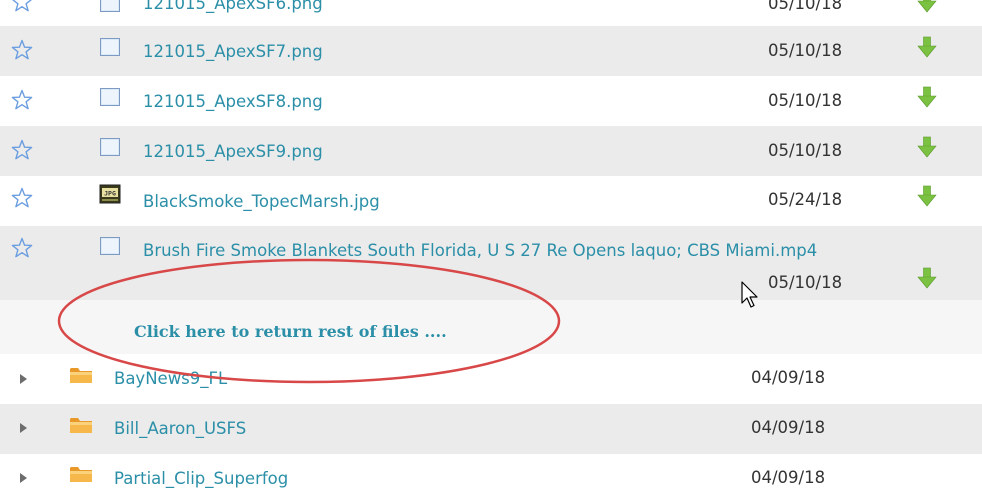 The width and height of the screenshot is (982, 497). Describe the element at coordinates (180, 428) in the screenshot. I see `folder-name-link: Bill_Aaron_USFS` at that location.